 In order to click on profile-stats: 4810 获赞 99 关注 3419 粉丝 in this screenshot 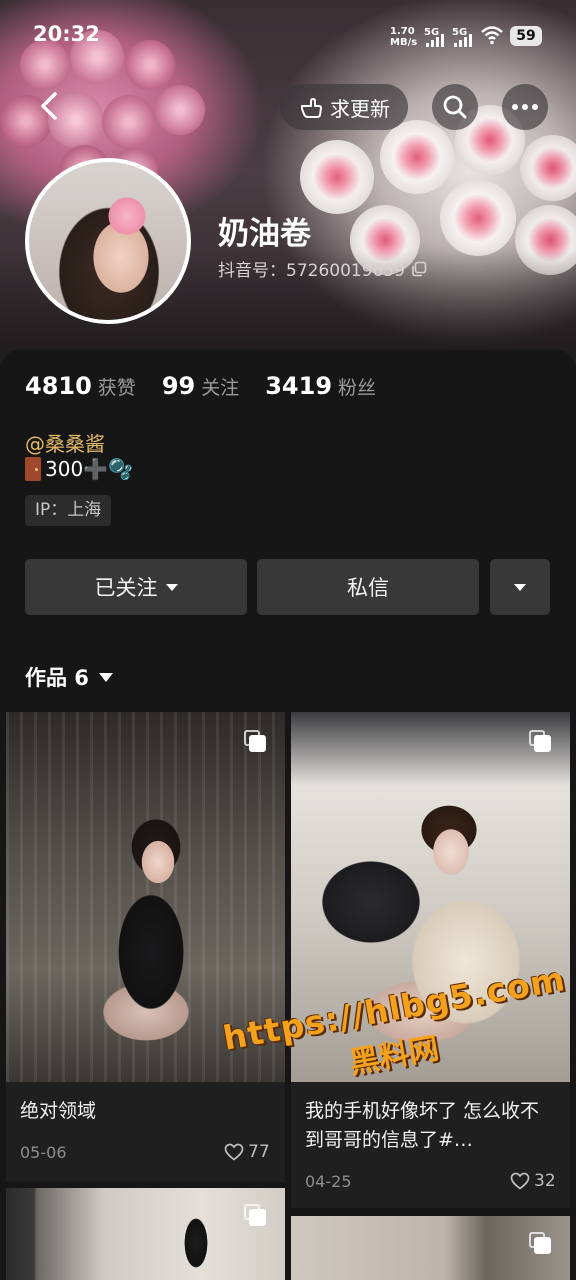, I will do `click(213, 386)`.